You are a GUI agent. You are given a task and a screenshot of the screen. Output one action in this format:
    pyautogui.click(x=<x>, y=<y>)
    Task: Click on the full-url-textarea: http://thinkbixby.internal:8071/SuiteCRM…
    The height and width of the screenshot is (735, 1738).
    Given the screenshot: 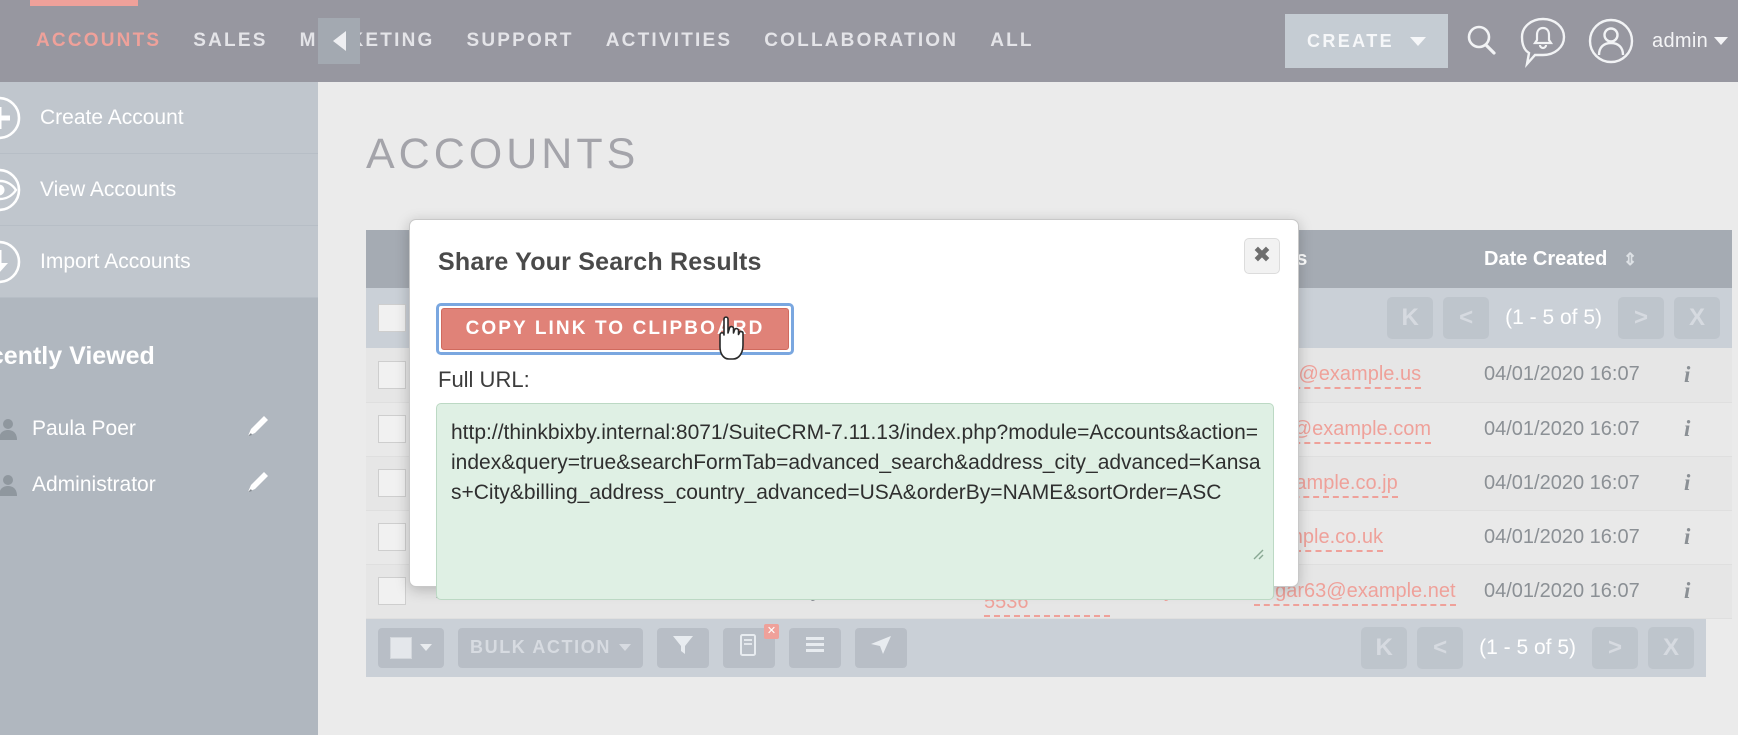 What is the action you would take?
    pyautogui.click(x=855, y=501)
    